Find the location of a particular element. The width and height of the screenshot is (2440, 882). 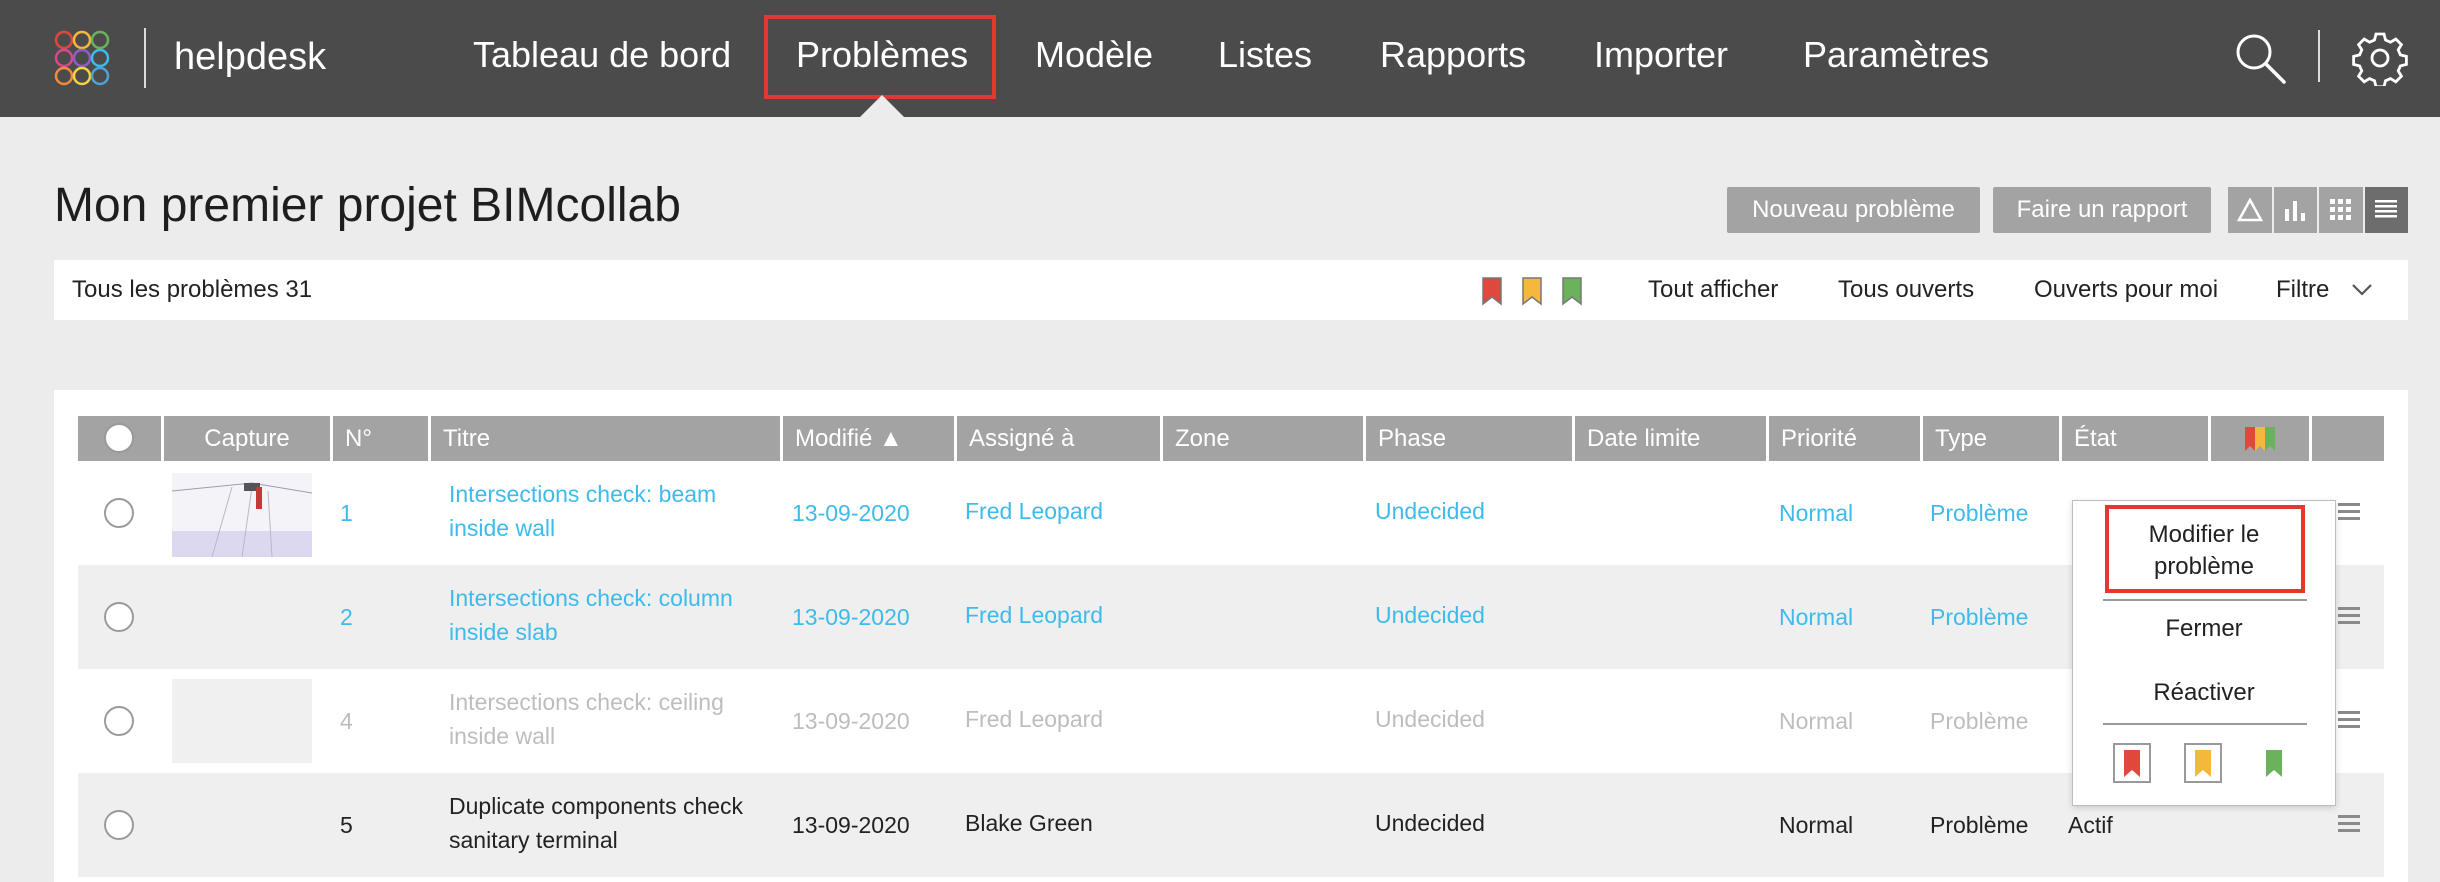

col-priority: Priorité is located at coordinates (1844, 438).